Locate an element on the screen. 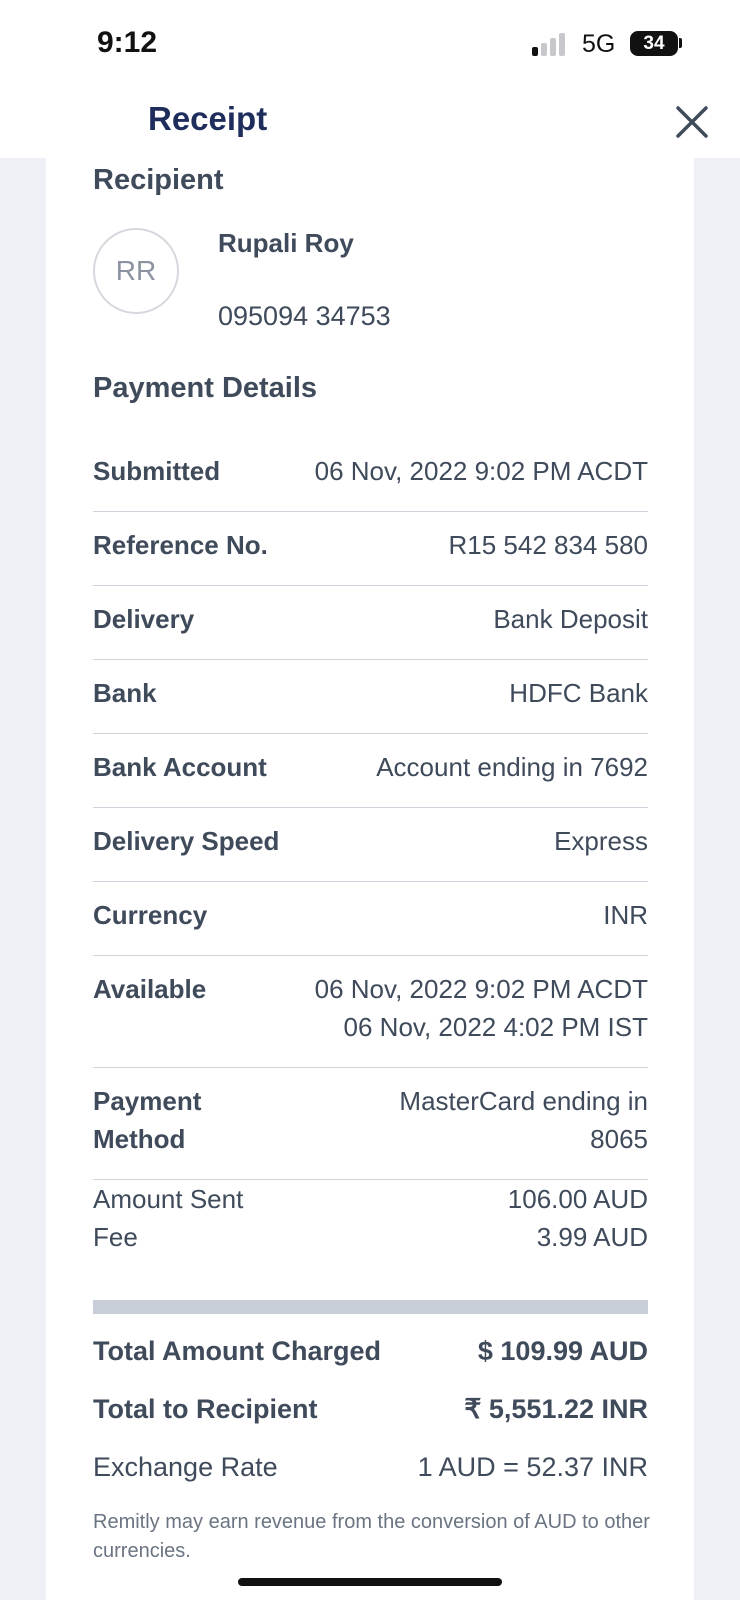  detail-row-submitted: Submitted 06 Nov, 2022 9:02 PM ACDT is located at coordinates (370, 475).